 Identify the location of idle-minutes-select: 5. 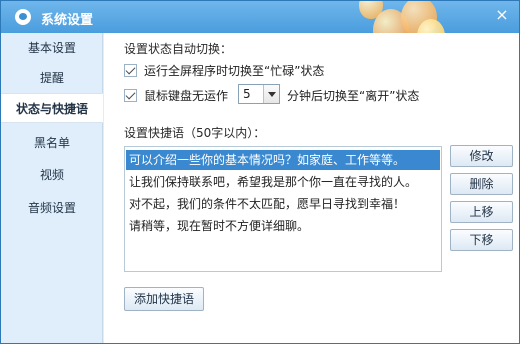
(259, 94).